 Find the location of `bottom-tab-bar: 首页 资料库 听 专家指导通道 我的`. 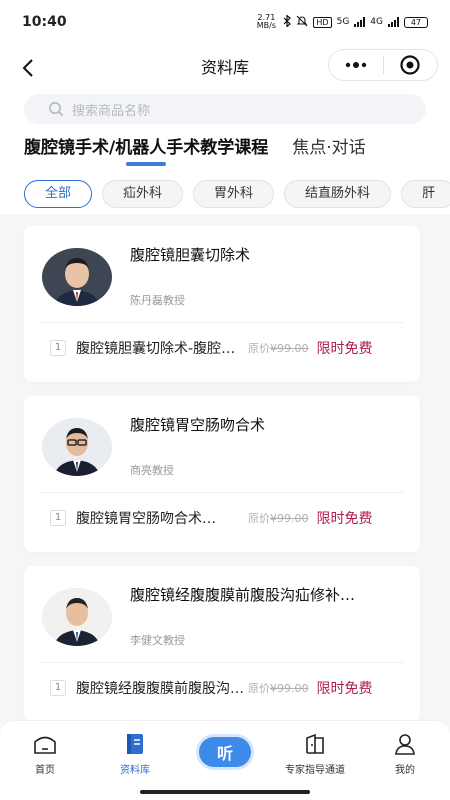

bottom-tab-bar: 首页 资料库 听 专家指导通道 我的 is located at coordinates (225, 760).